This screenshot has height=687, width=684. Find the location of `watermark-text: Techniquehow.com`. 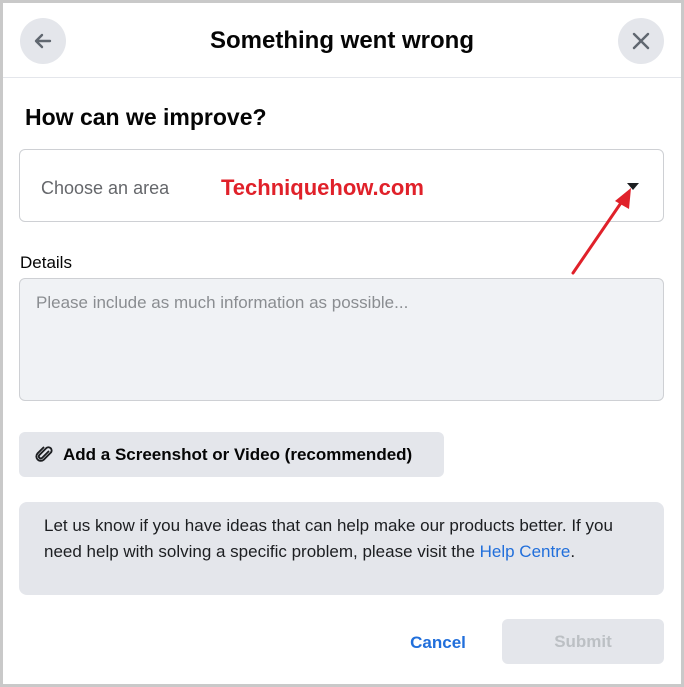

watermark-text: Techniquehow.com is located at coordinates (322, 187).